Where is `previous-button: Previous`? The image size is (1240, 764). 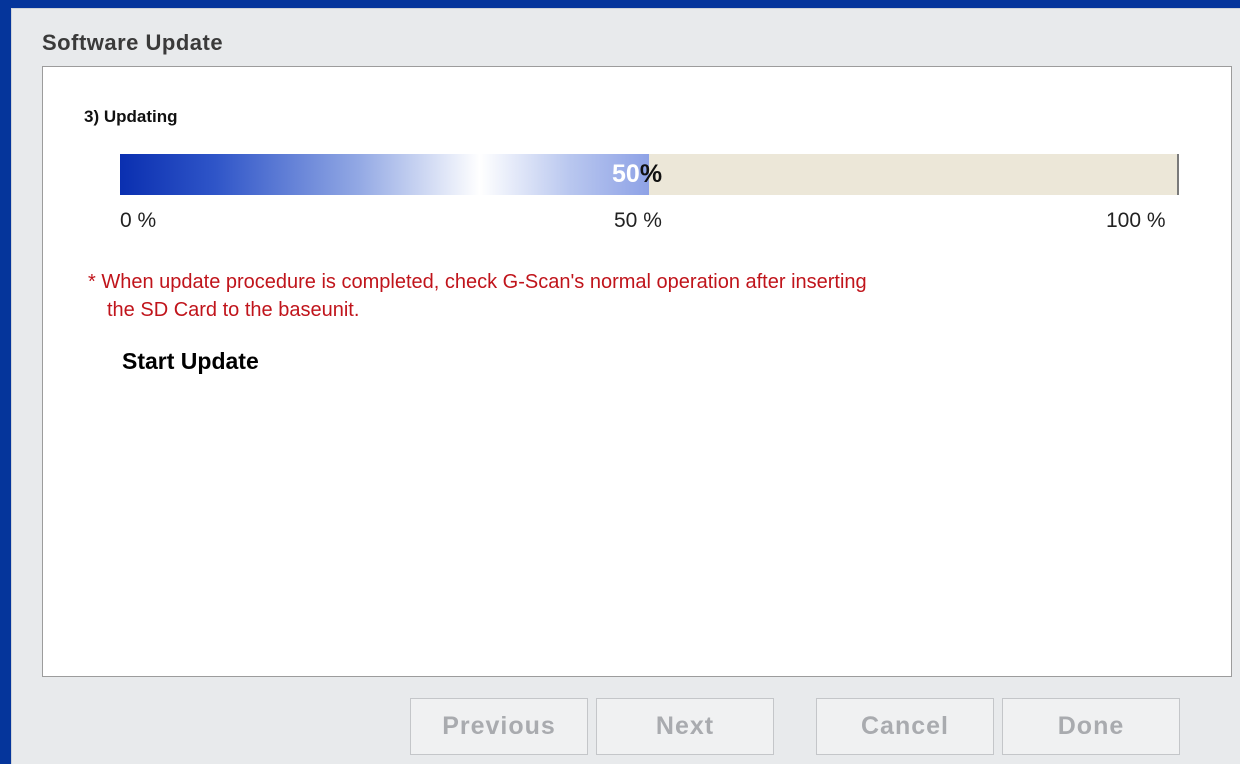 previous-button: Previous is located at coordinates (499, 726).